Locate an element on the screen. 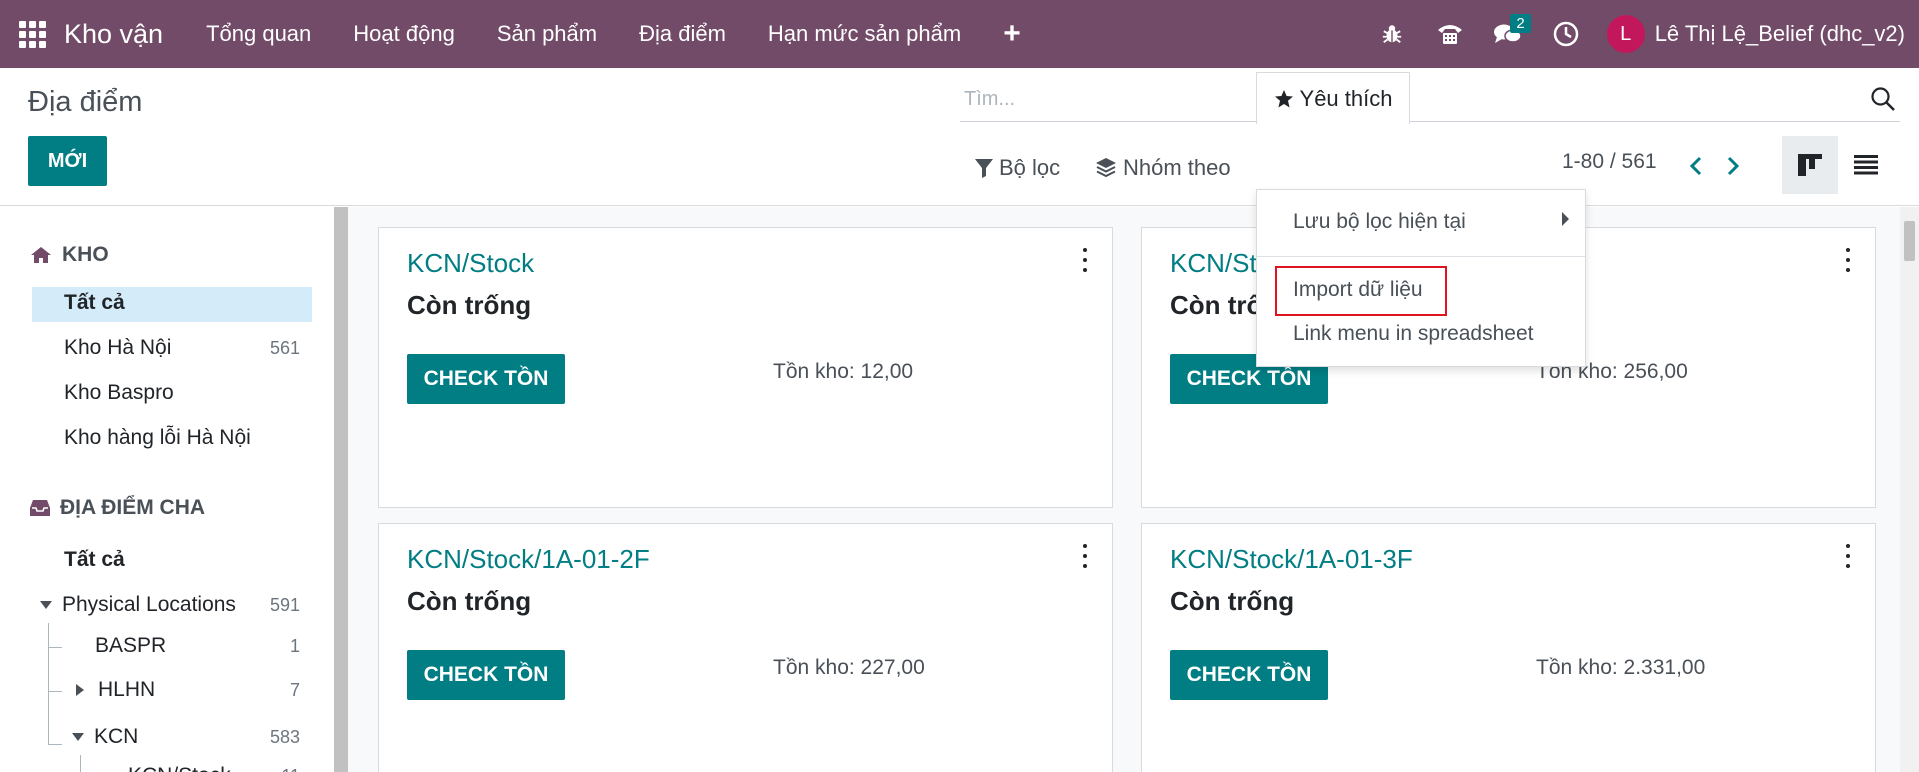  tree-label: HLHN is located at coordinates (127, 689).